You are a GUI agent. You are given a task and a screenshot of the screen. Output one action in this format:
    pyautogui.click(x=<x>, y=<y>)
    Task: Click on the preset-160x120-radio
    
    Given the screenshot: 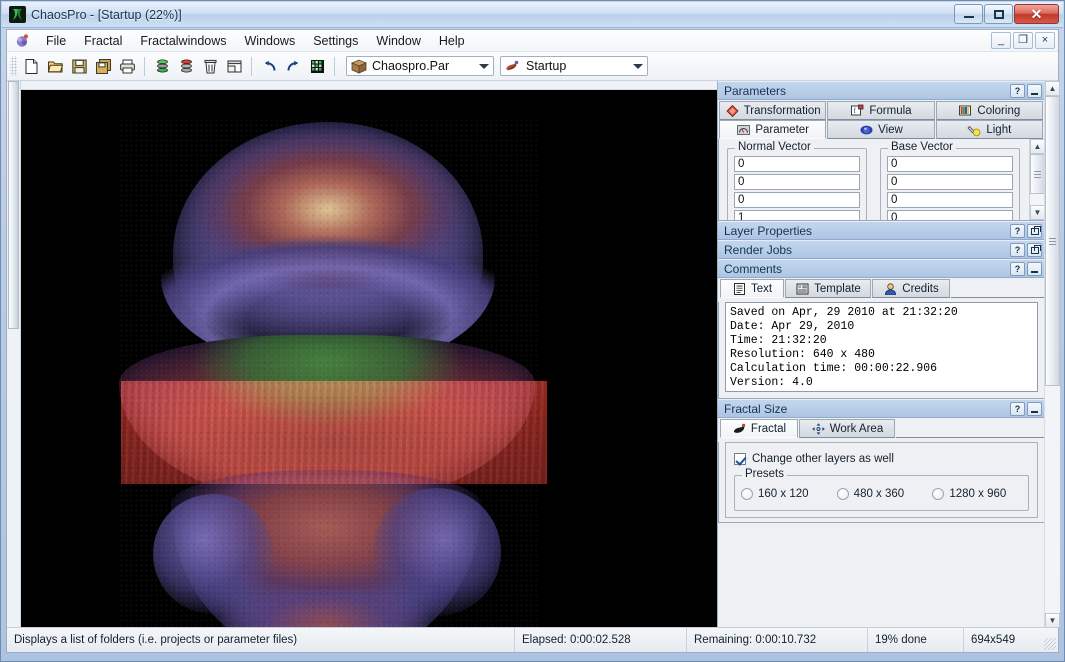 What is the action you would take?
    pyautogui.click(x=747, y=494)
    